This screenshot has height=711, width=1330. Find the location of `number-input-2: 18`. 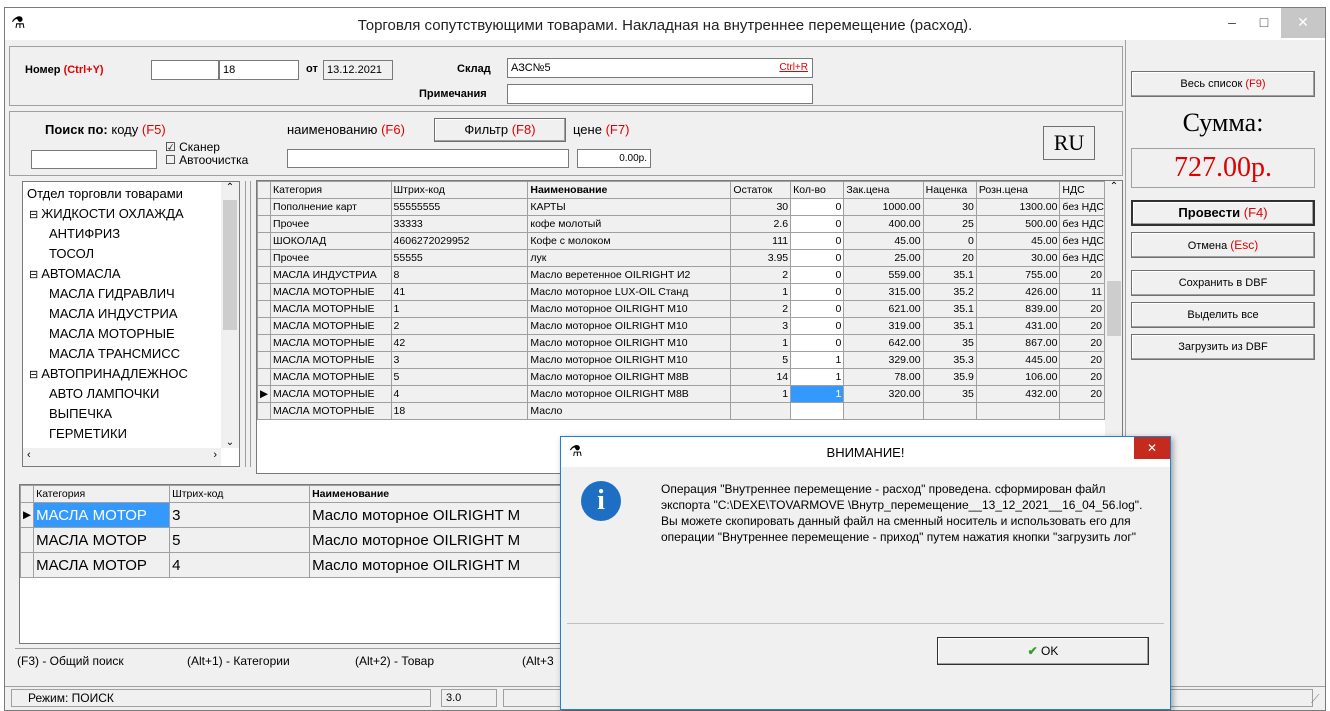

number-input-2: 18 is located at coordinates (259, 70).